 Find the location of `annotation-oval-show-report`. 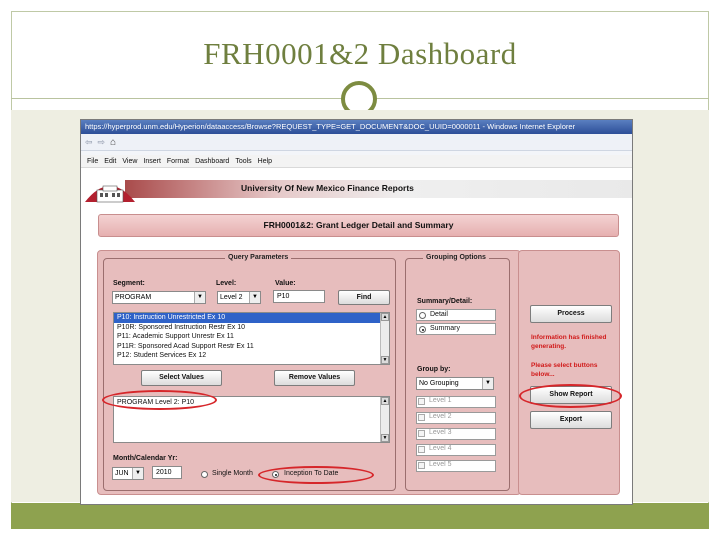

annotation-oval-show-report is located at coordinates (570, 396).